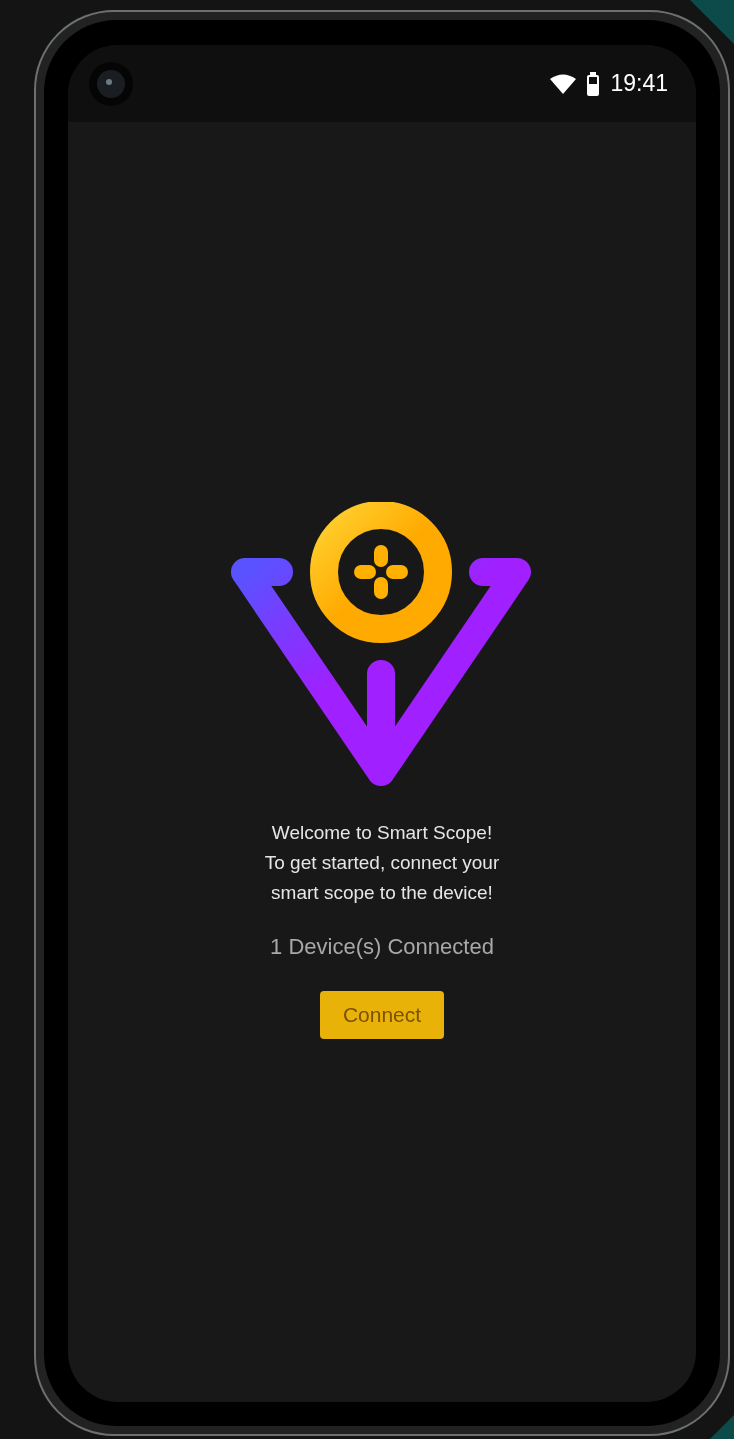 The width and height of the screenshot is (734, 1439). I want to click on wifi-icon, so click(563, 83).